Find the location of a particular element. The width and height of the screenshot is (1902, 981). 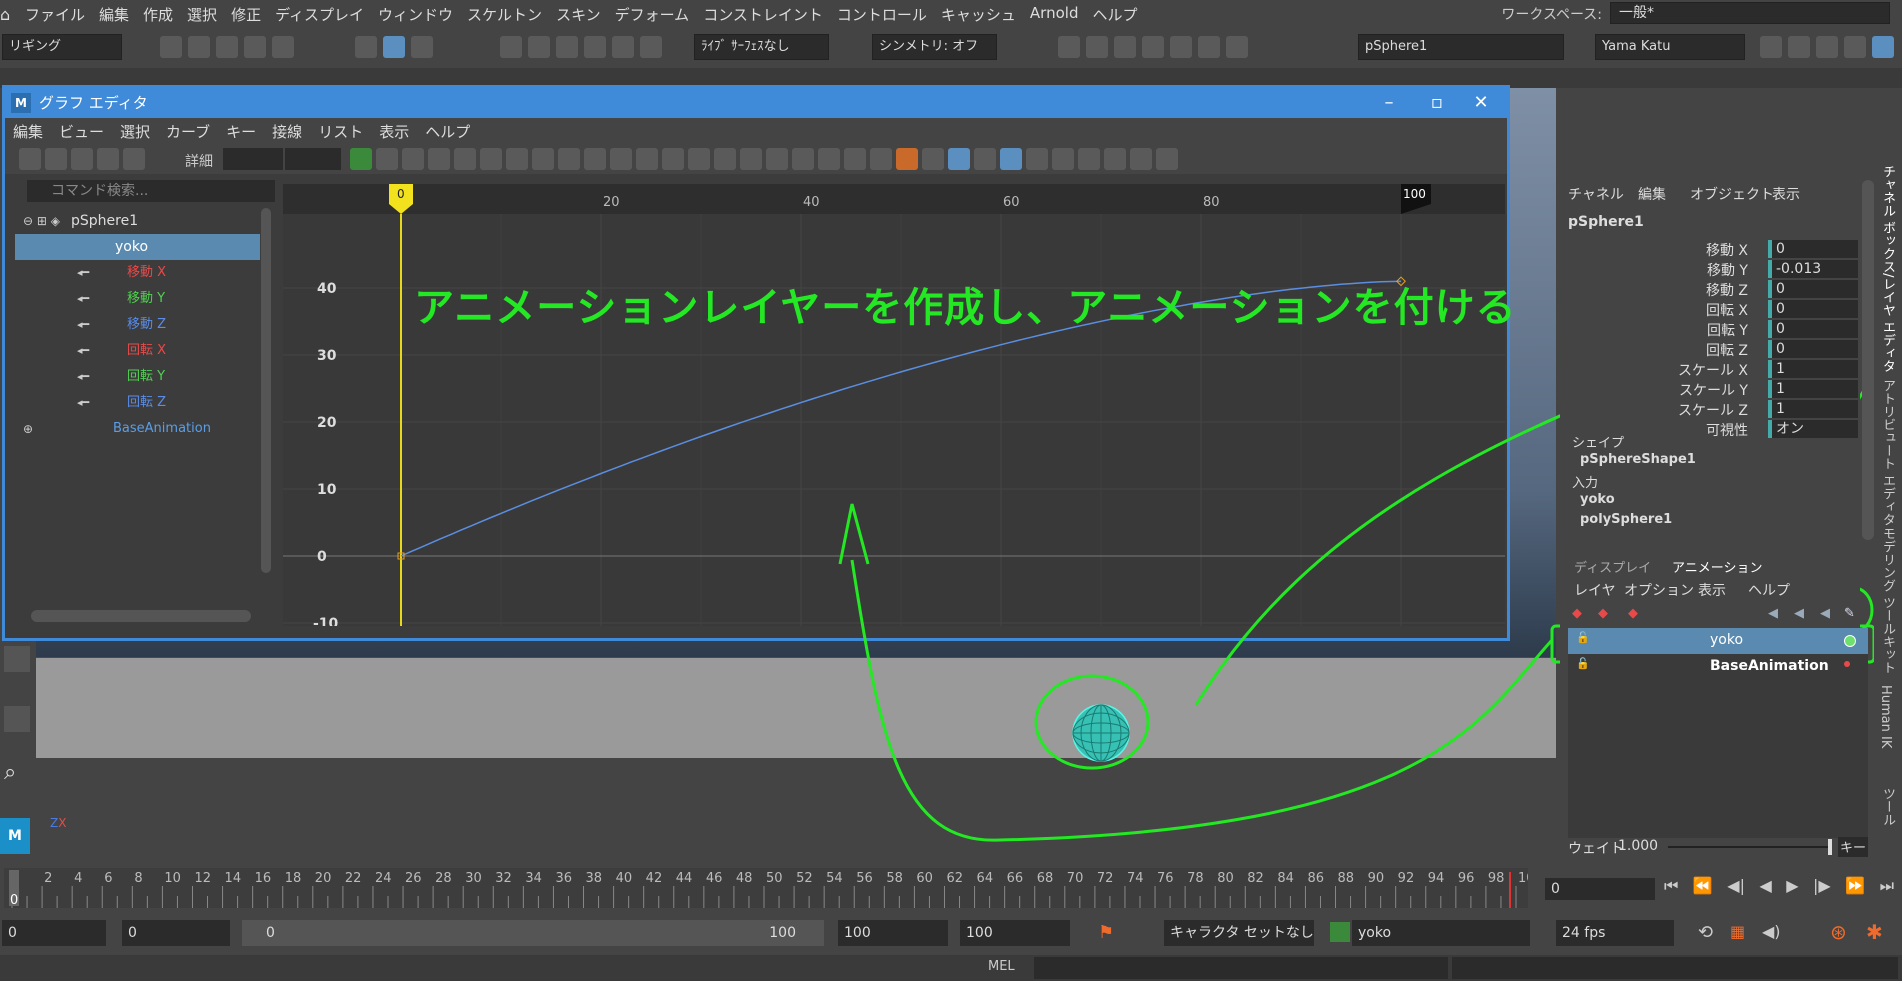

channel-menu-item-2: オブジェクト is located at coordinates (1732, 194).